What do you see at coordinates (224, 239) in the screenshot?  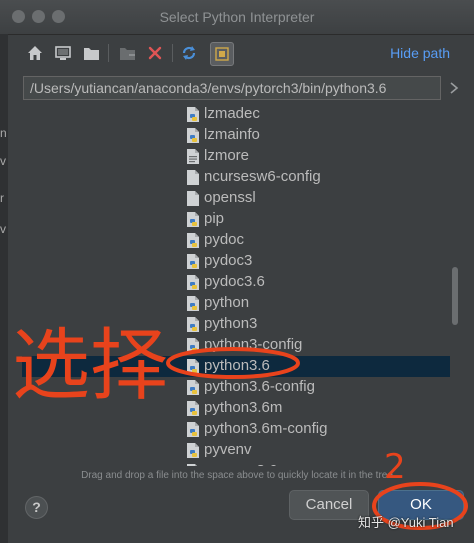 I see `tree-row-label: pydoc` at bounding box center [224, 239].